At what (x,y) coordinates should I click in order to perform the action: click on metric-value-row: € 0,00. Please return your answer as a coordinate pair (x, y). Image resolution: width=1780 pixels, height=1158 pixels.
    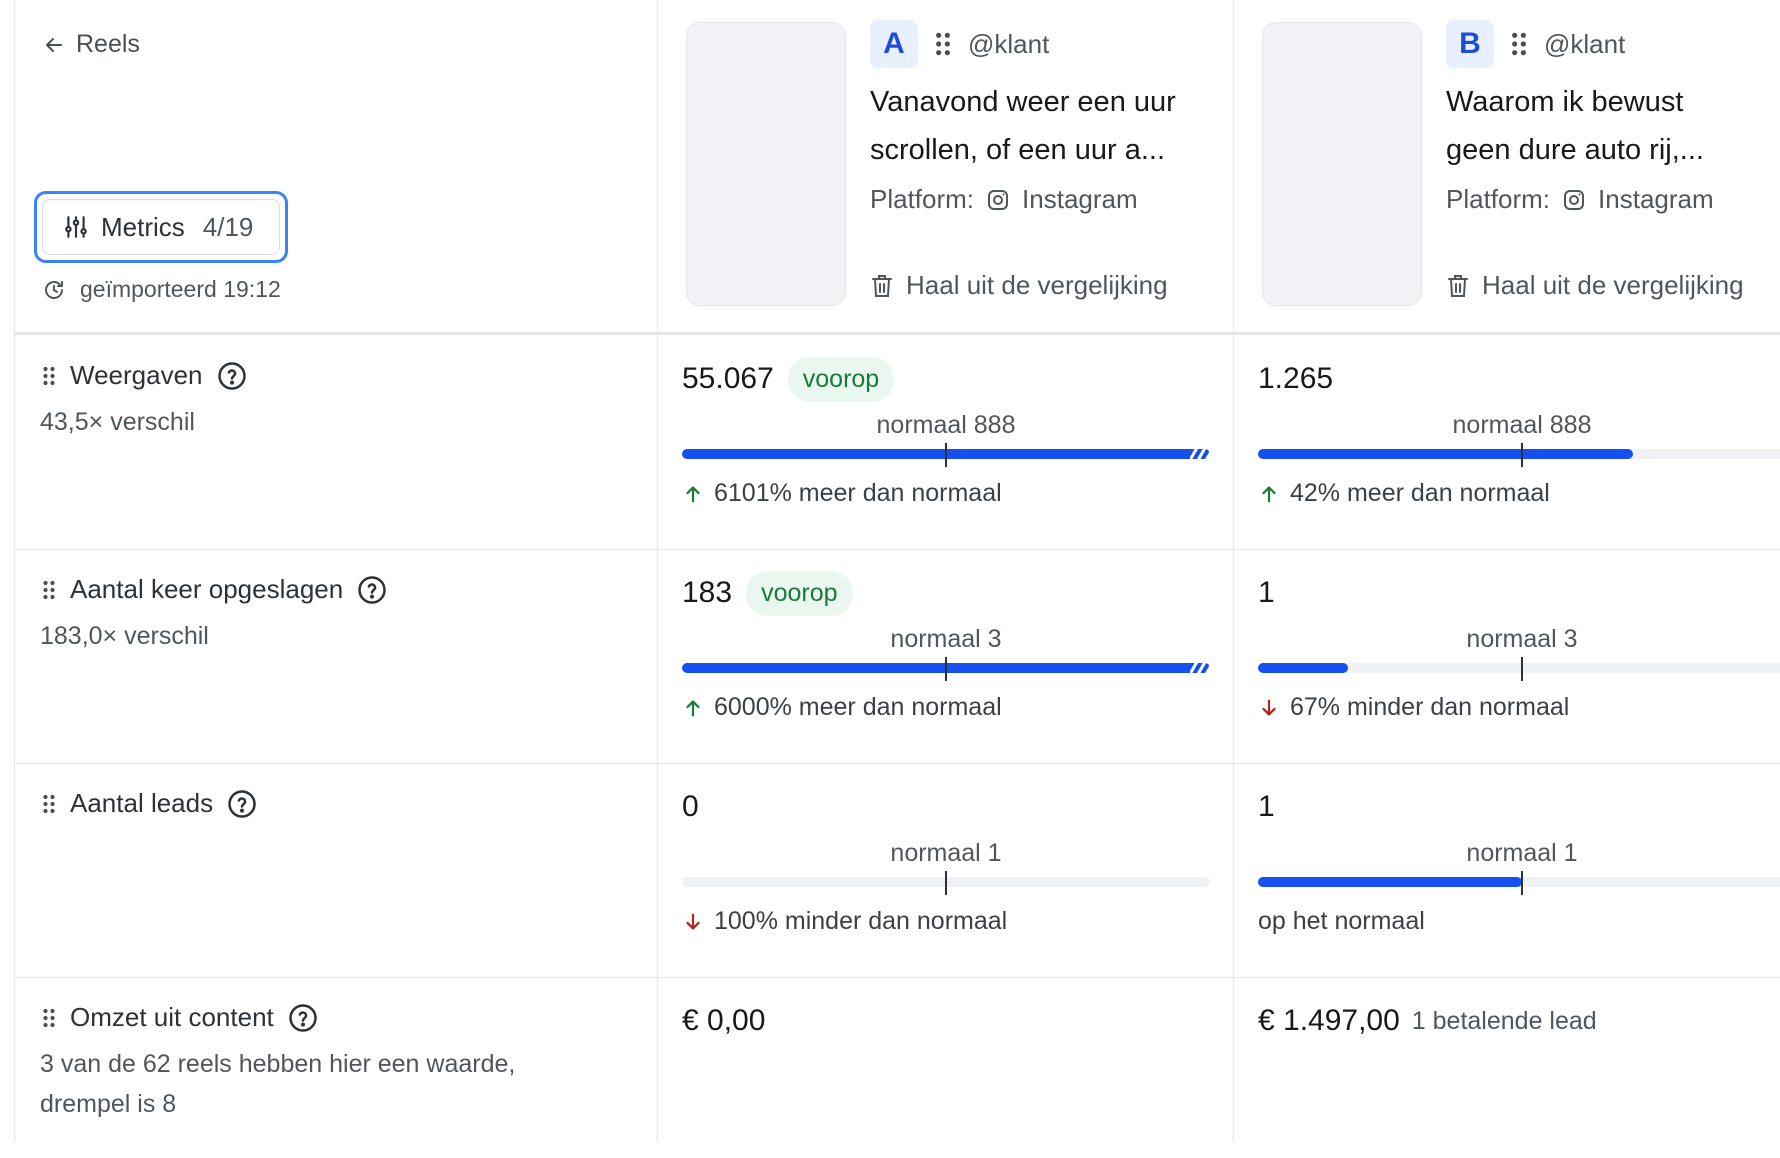
    Looking at the image, I should click on (946, 1021).